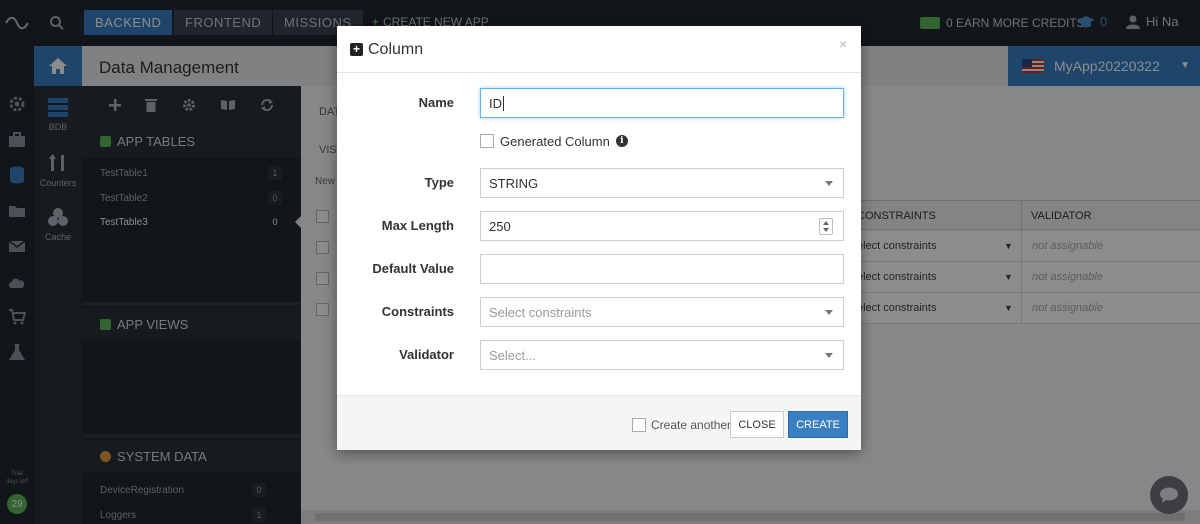 The width and height of the screenshot is (1200, 524). What do you see at coordinates (487, 141) in the screenshot?
I see `generated-column-checkbox` at bounding box center [487, 141].